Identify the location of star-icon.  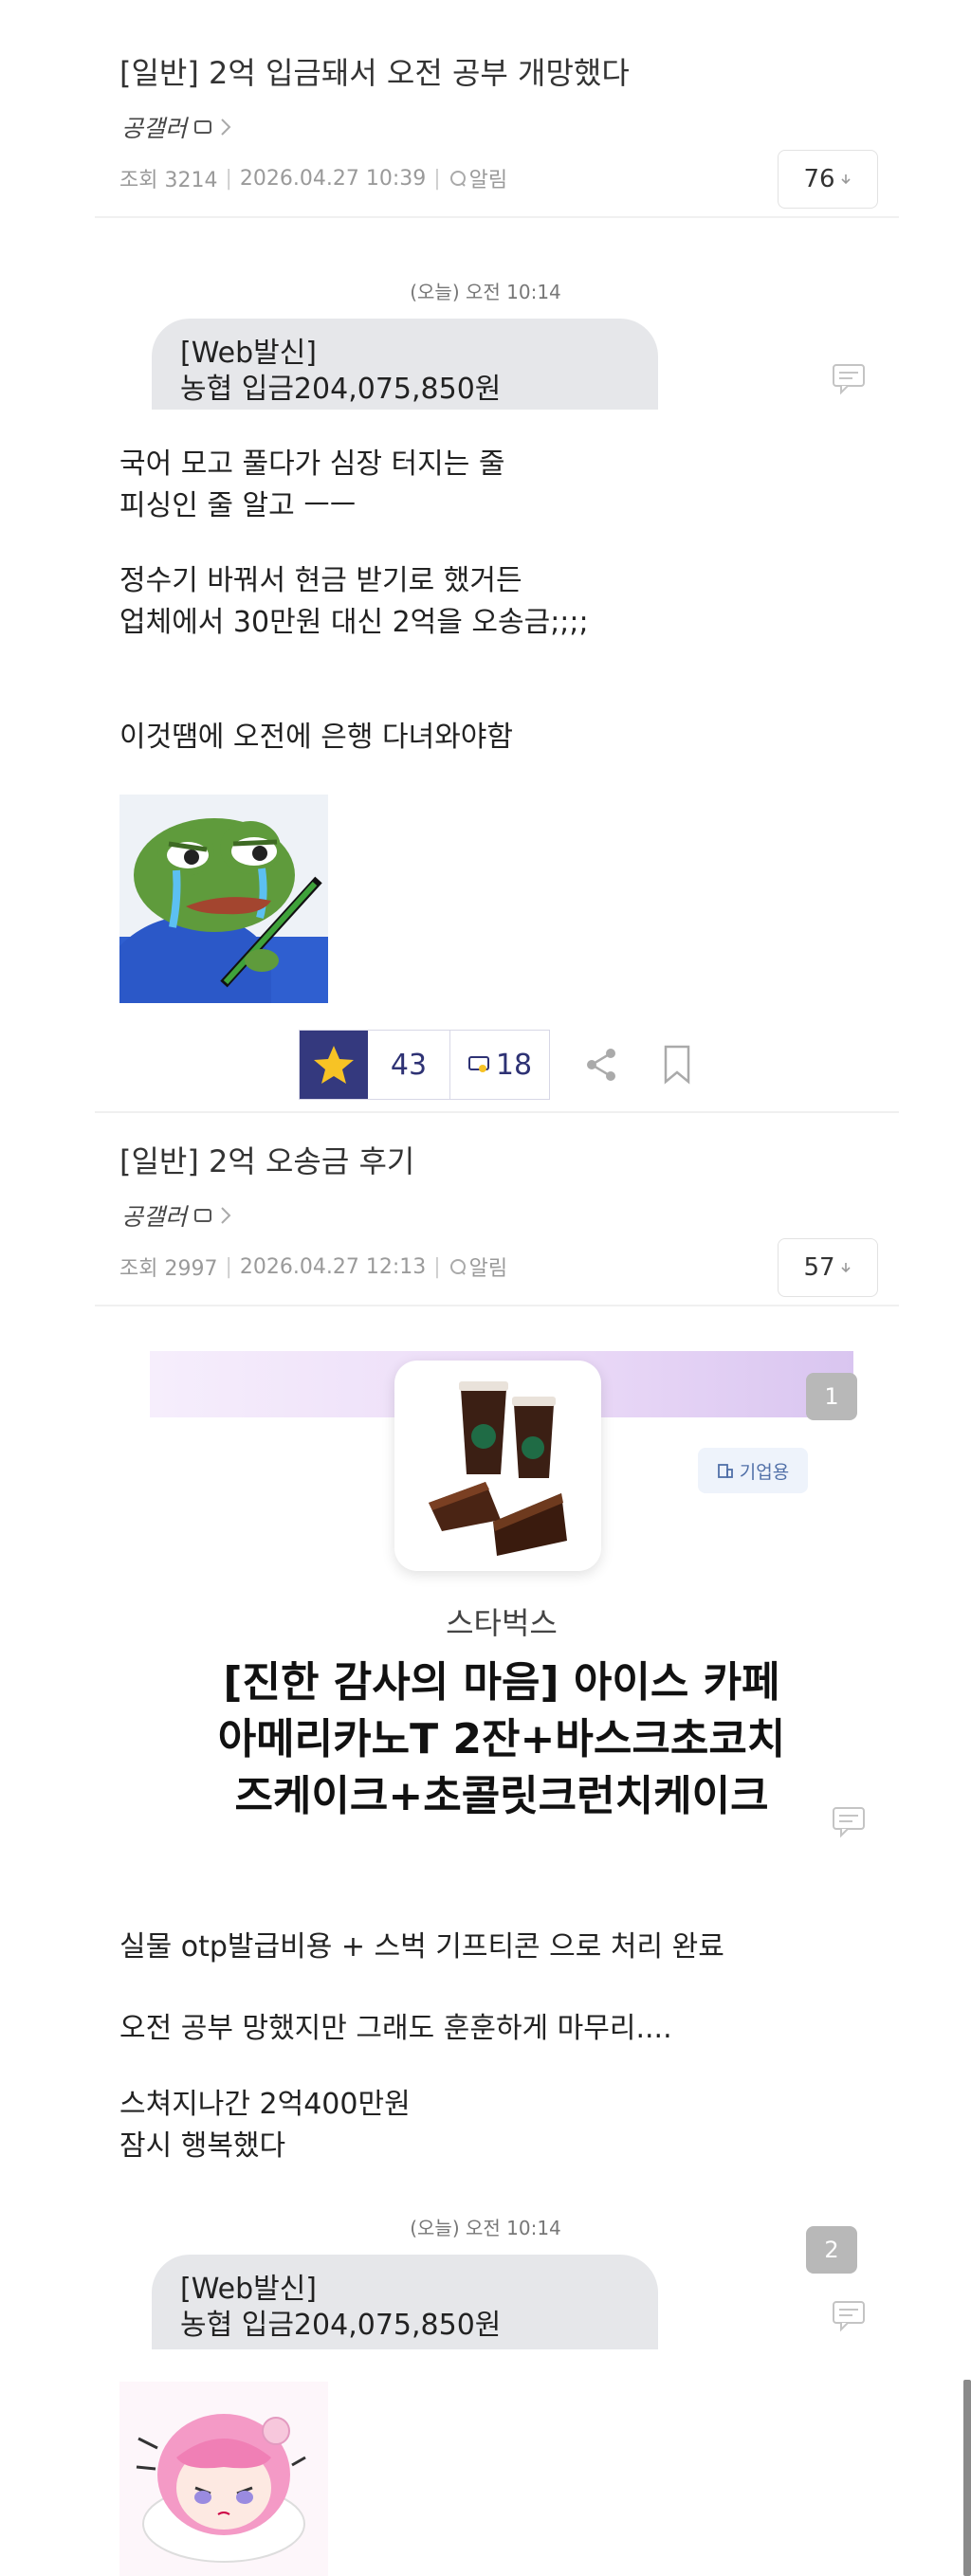
(334, 1065).